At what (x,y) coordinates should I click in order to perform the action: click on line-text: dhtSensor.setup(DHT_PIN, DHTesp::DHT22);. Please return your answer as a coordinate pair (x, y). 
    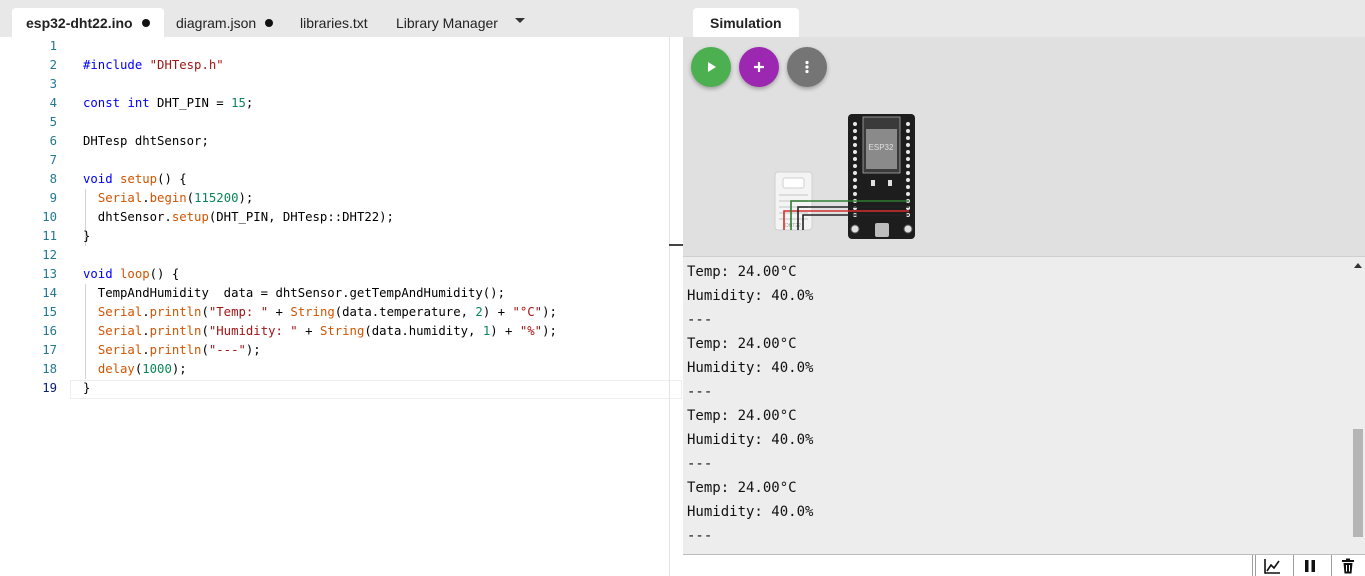
    Looking at the image, I should click on (238, 217).